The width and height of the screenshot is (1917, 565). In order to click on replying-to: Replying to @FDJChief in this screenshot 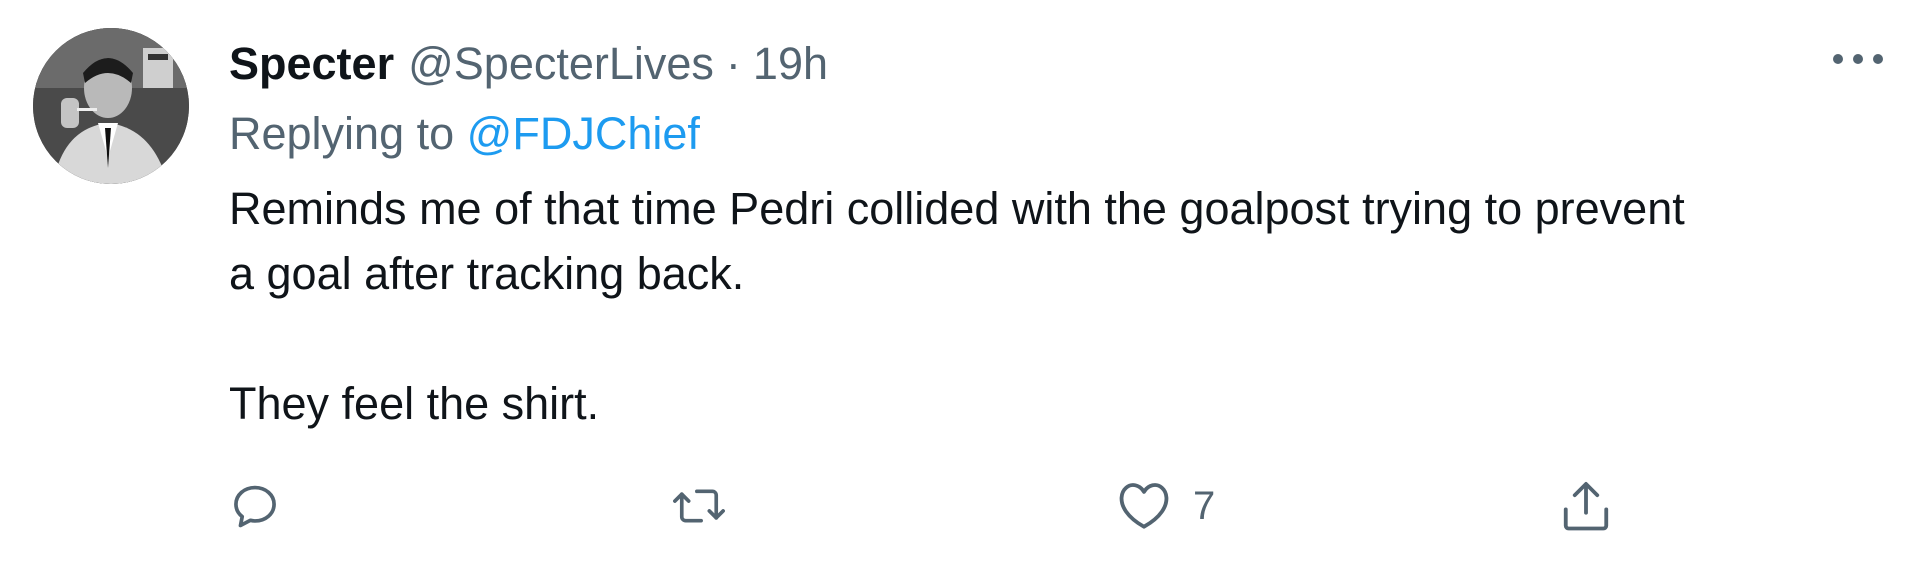, I will do `click(464, 134)`.